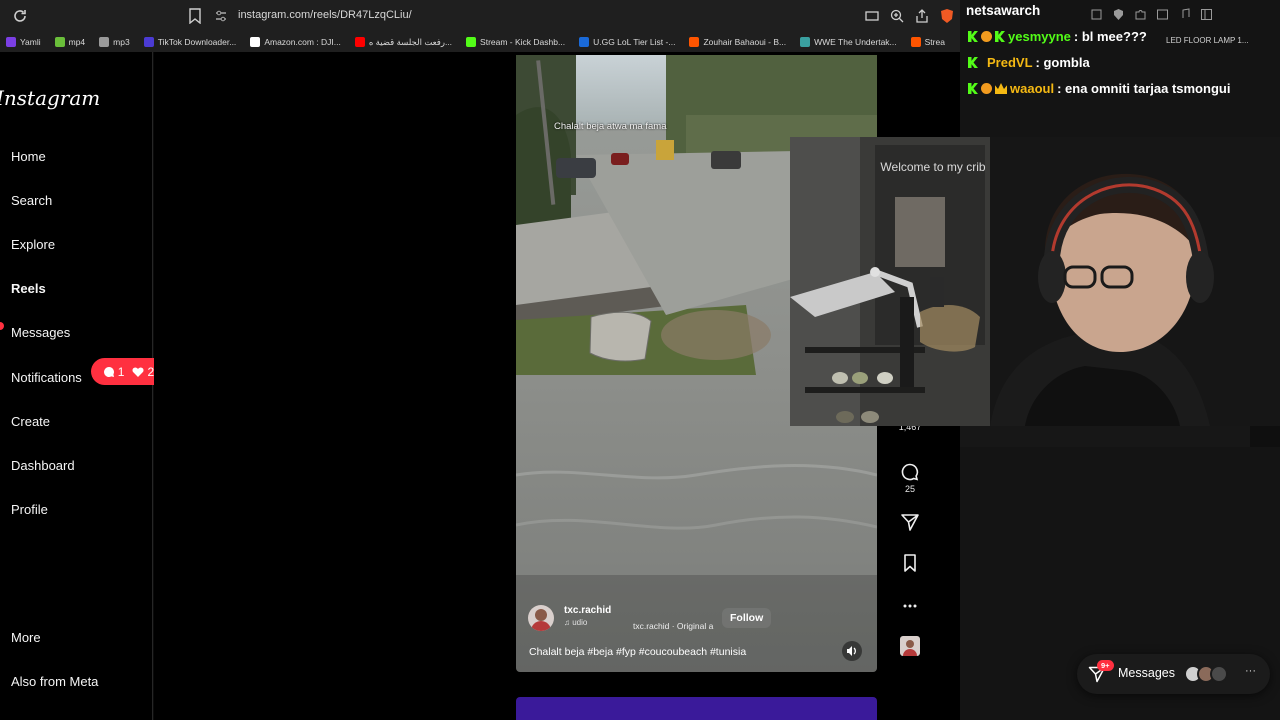  I want to click on messages-label: Messages, so click(1146, 673).